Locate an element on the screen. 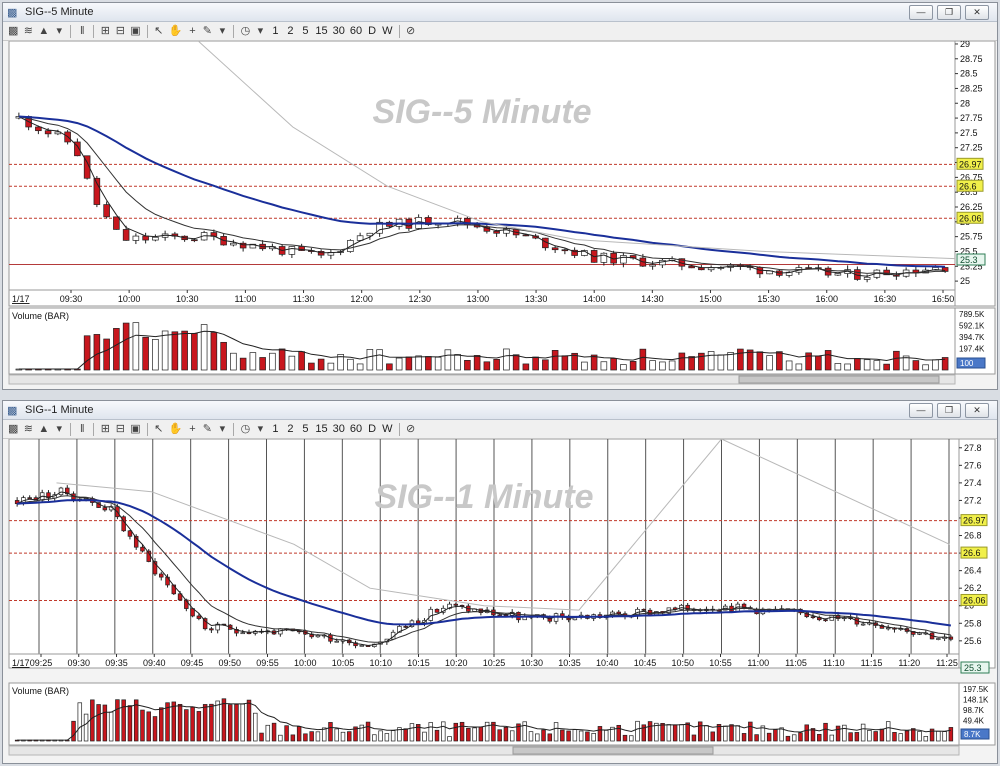  price-tick-label: 28.25 is located at coordinates (971, 88).